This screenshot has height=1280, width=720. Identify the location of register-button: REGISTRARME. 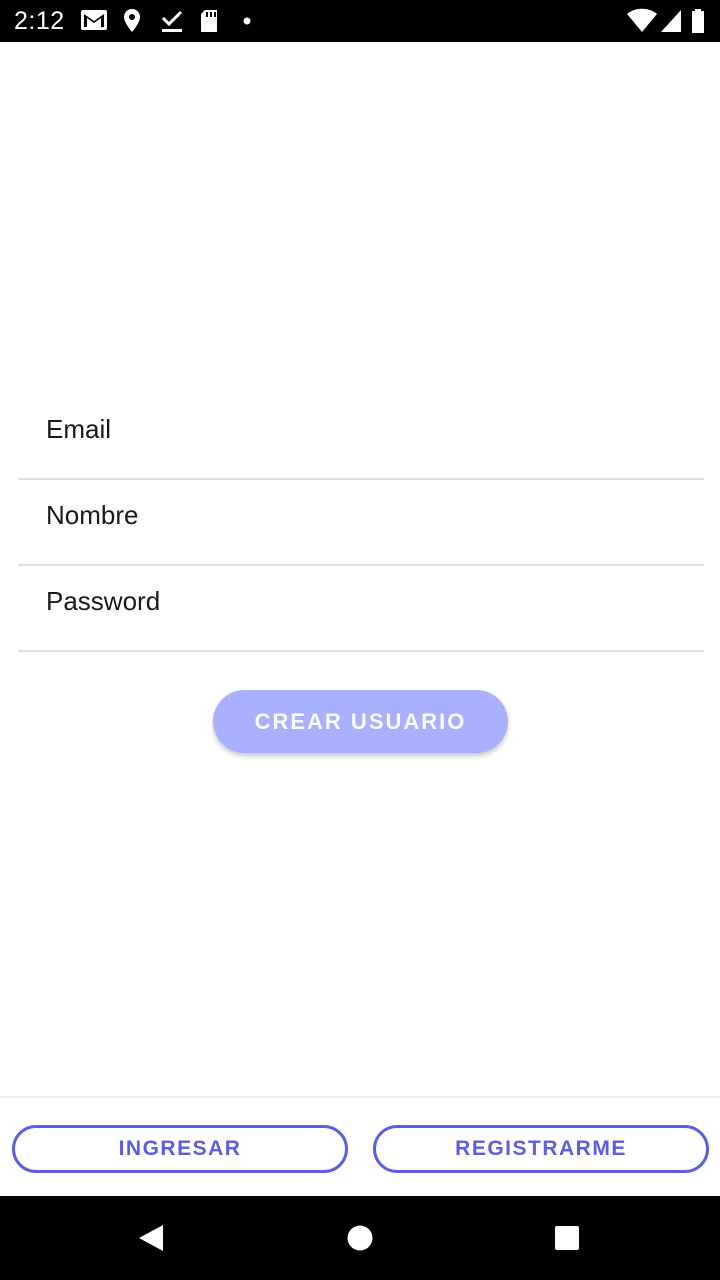
(541, 1149).